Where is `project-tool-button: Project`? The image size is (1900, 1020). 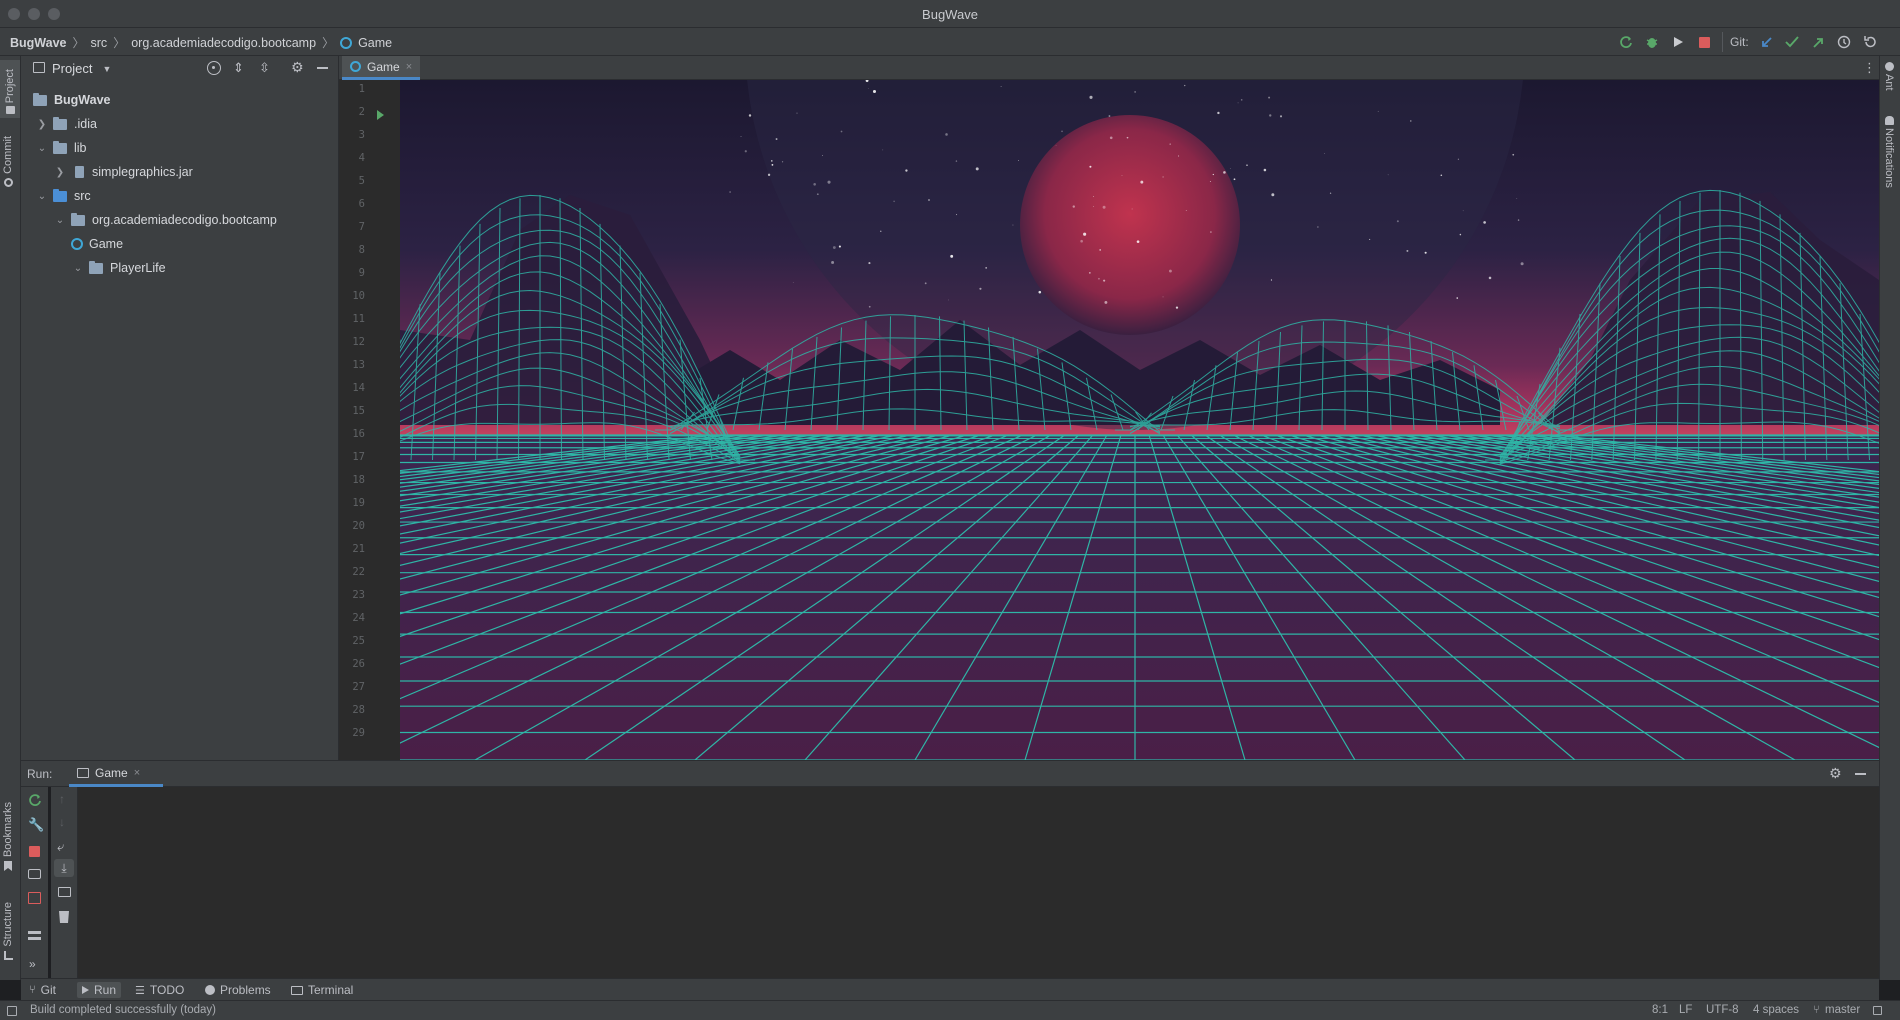 project-tool-button: Project is located at coordinates (10, 89).